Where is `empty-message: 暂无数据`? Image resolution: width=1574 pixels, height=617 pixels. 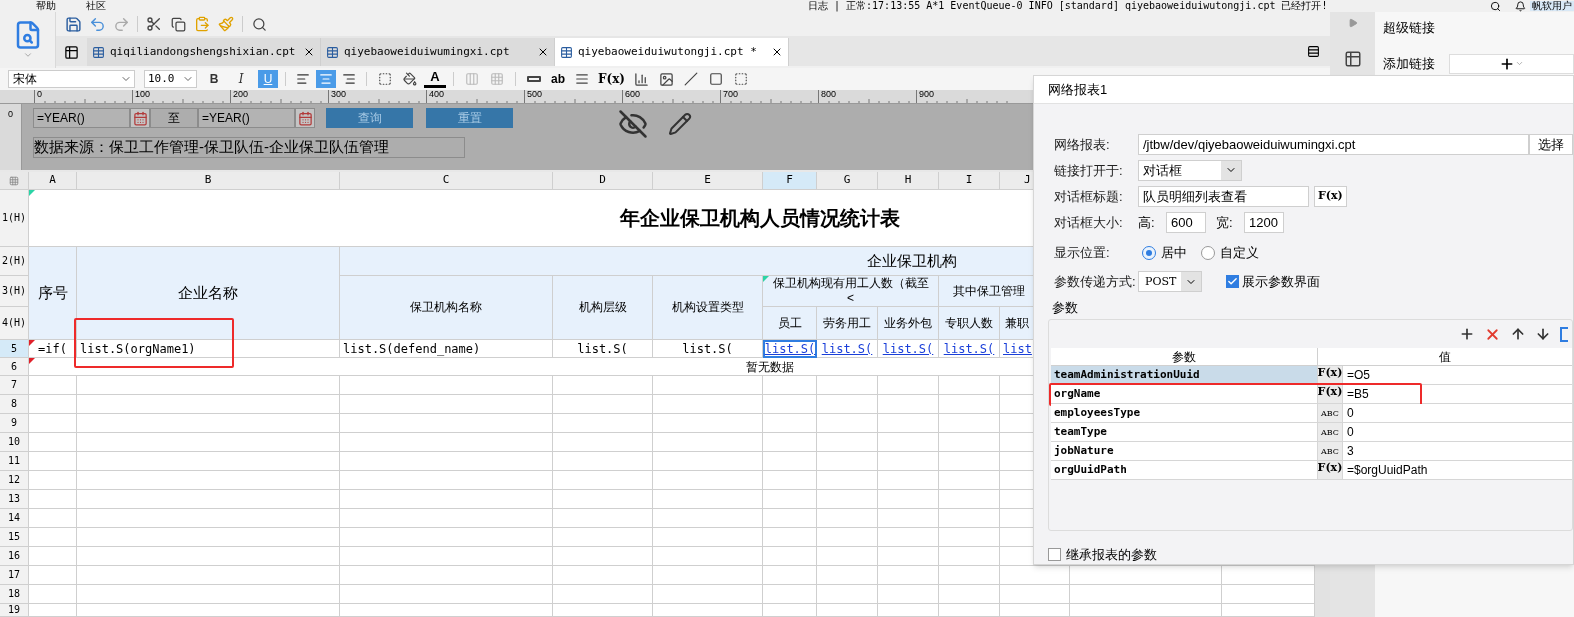
empty-message: 暂无数据 is located at coordinates (769, 367).